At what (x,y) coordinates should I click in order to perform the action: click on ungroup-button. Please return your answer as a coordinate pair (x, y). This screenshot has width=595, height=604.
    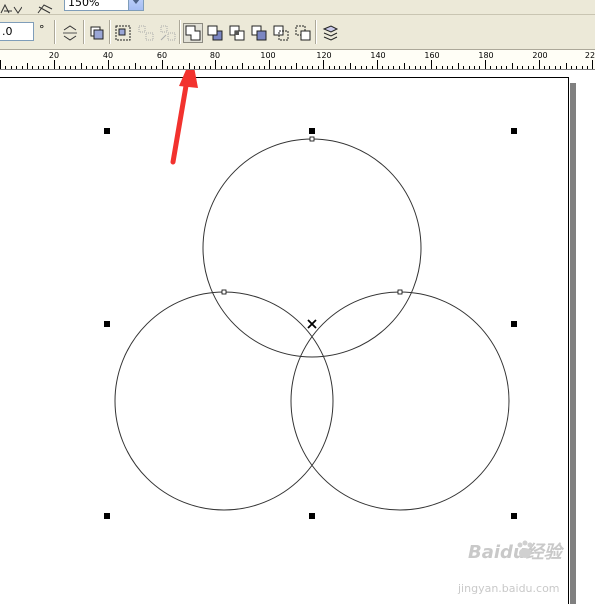
    Looking at the image, I should click on (146, 33).